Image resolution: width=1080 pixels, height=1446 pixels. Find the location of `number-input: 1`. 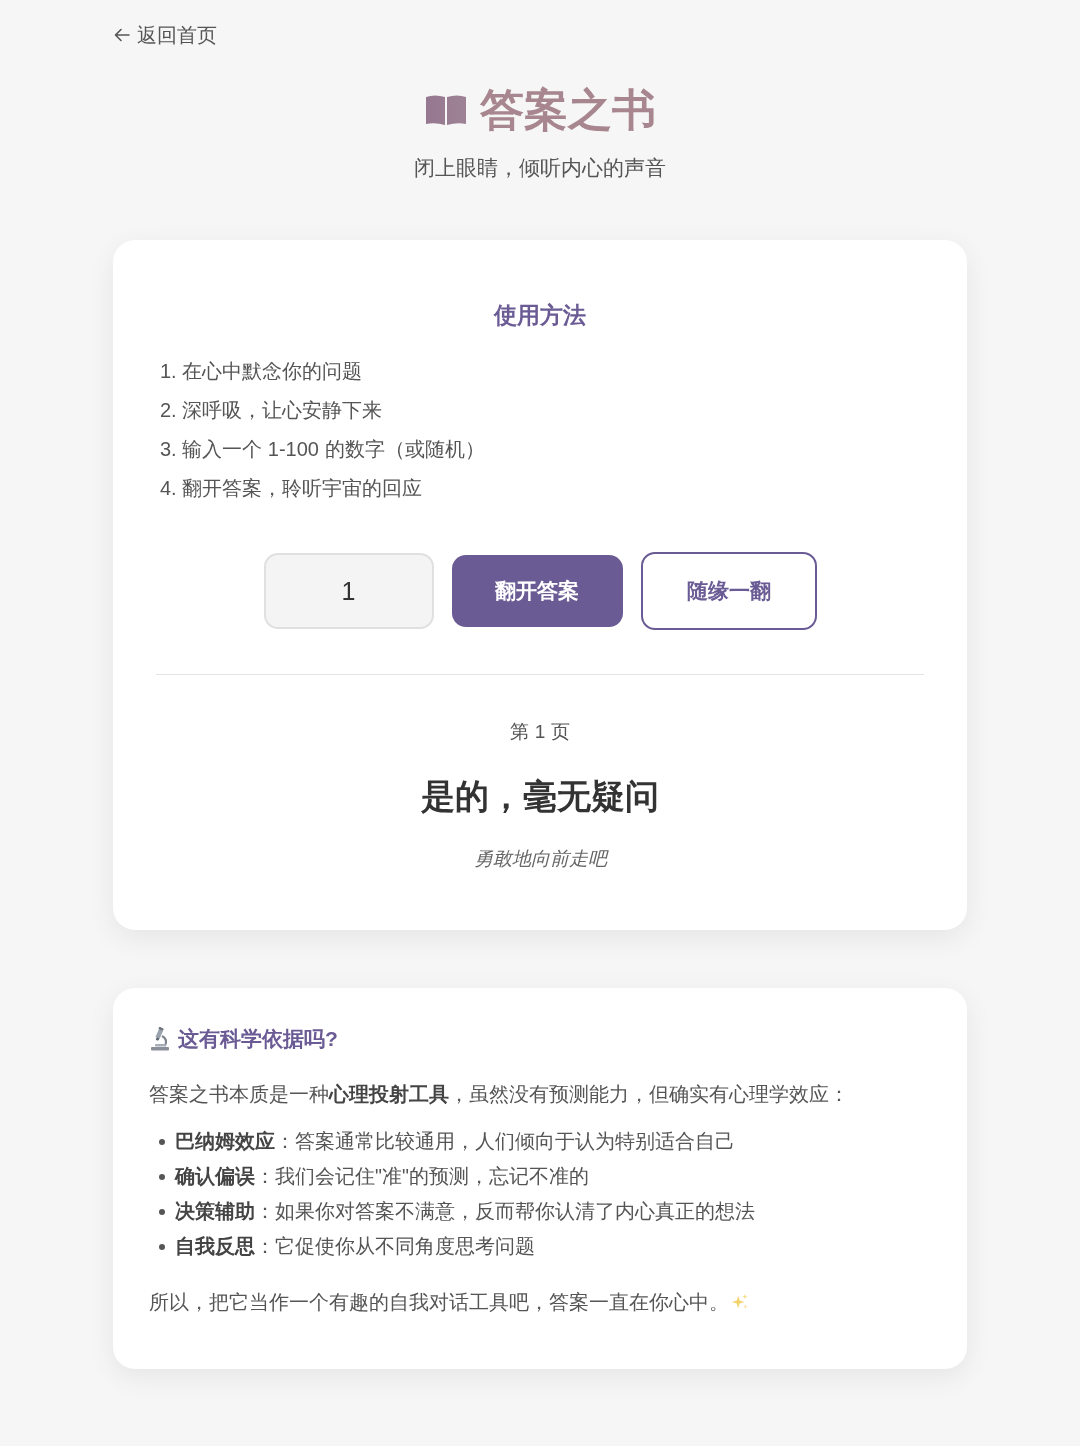

number-input: 1 is located at coordinates (348, 591).